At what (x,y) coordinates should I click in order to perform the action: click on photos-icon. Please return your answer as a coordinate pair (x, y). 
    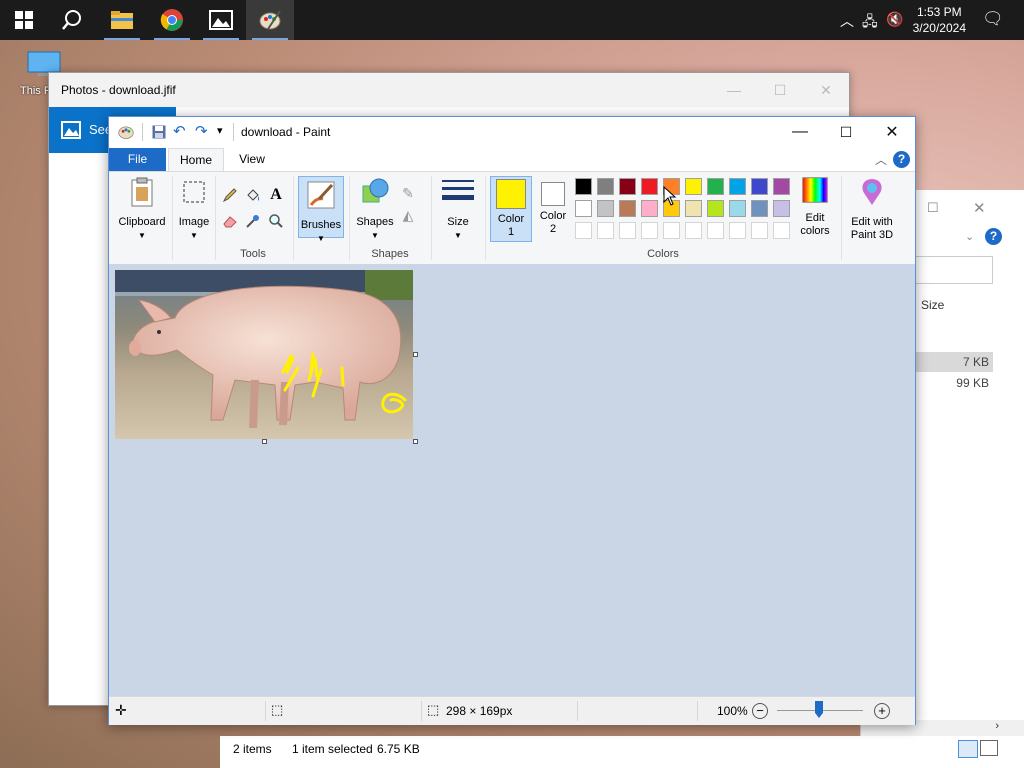
    Looking at the image, I should click on (221, 20).